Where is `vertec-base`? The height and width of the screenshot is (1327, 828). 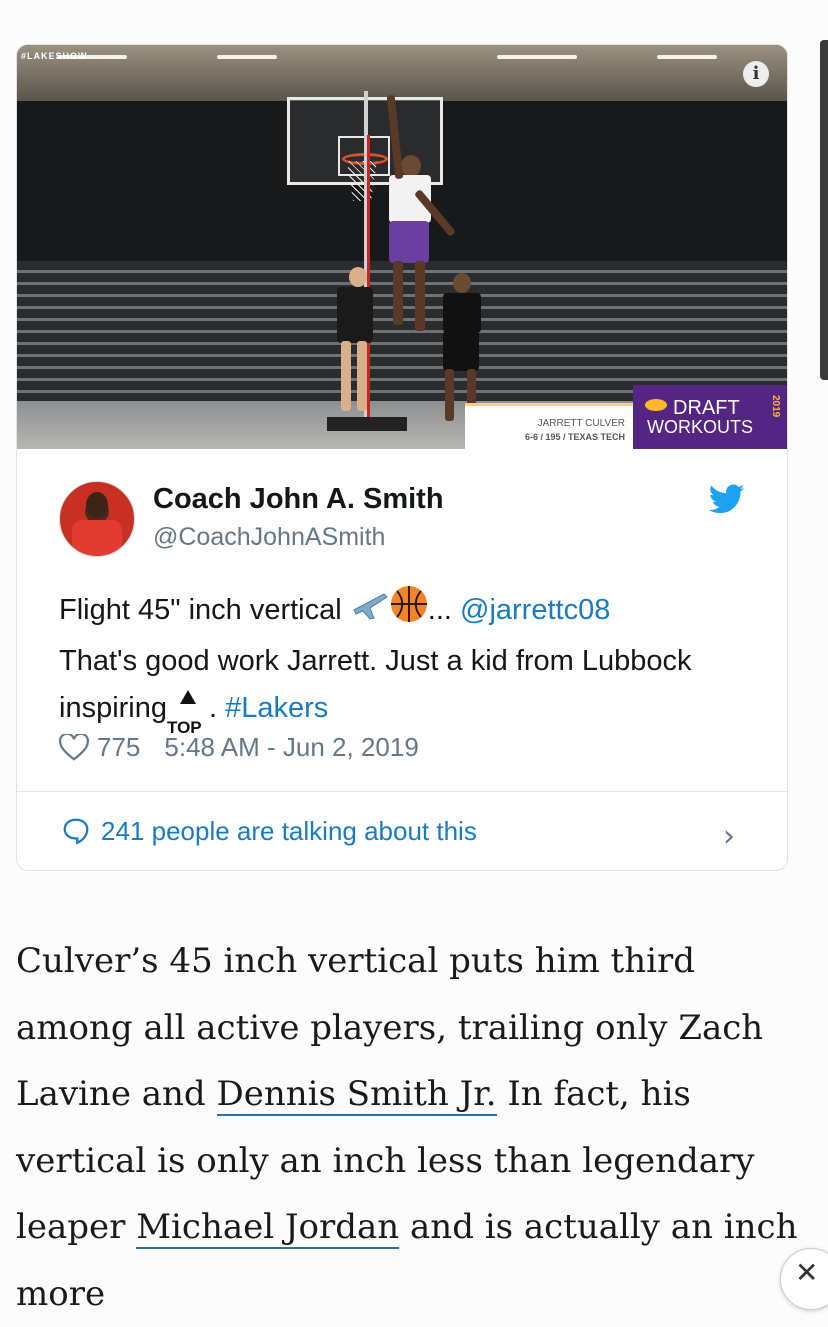
vertec-base is located at coordinates (367, 424).